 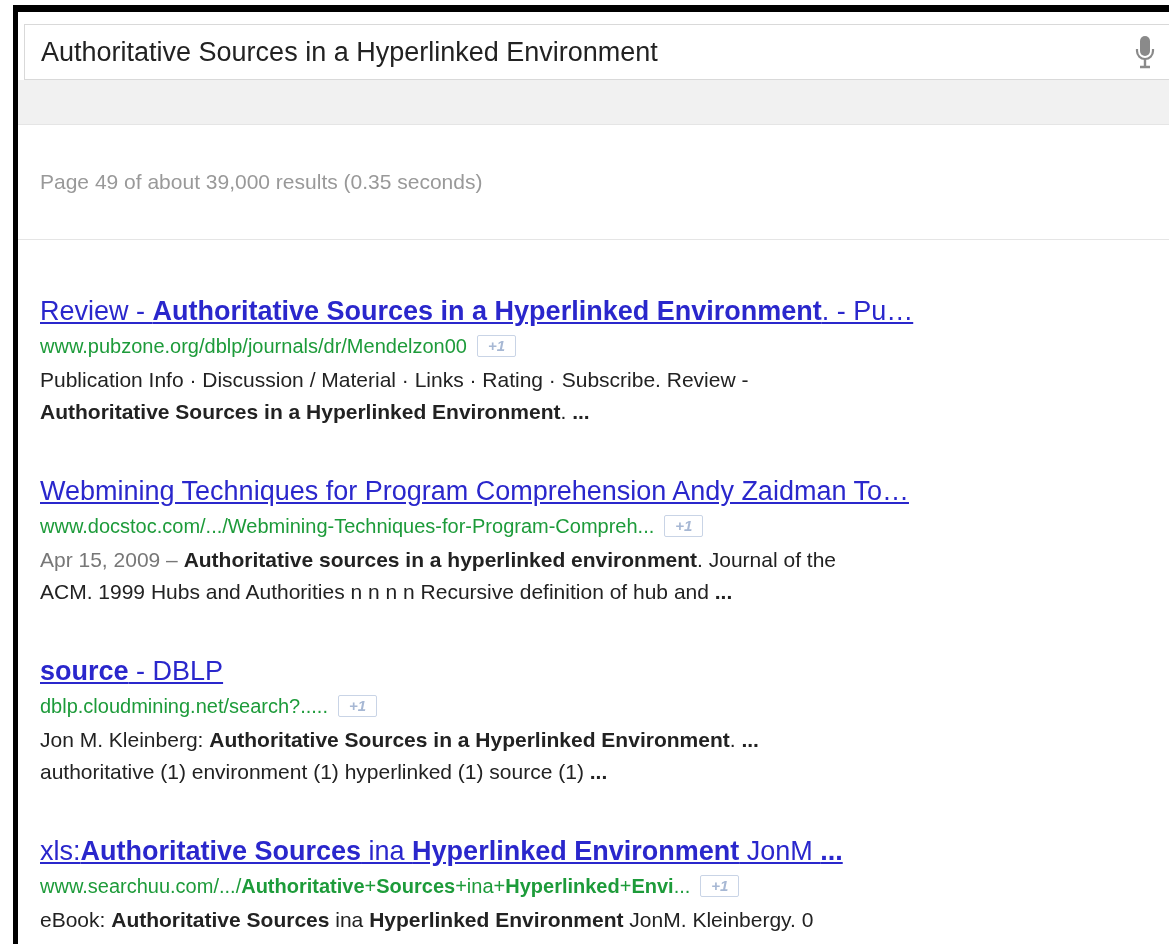 I want to click on result-stats: Page 49 of about 39,000 results (0.35 seconds), so click(x=261, y=182).